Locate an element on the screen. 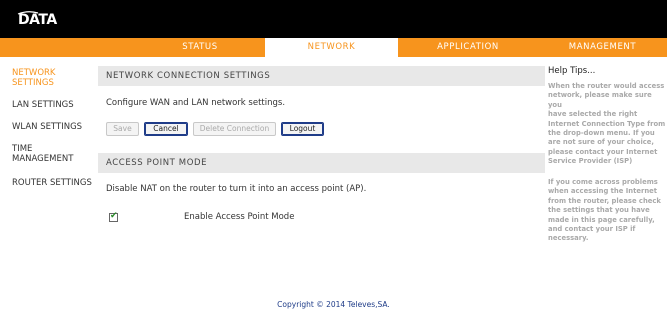 The image size is (667, 309). sidebar-item-time-management: TIME MANAGEMENT is located at coordinates (42, 154).